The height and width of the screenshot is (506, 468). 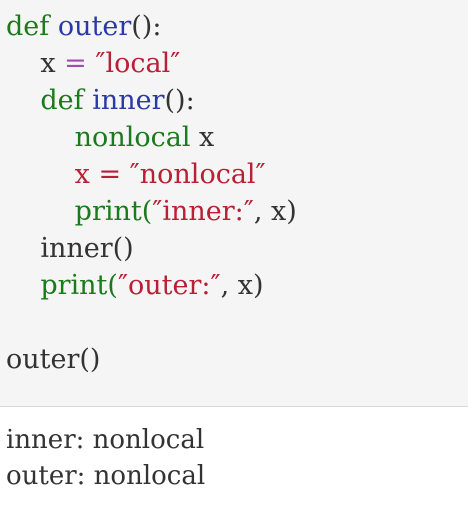 I want to click on local-string: ″local″, so click(x=138, y=63).